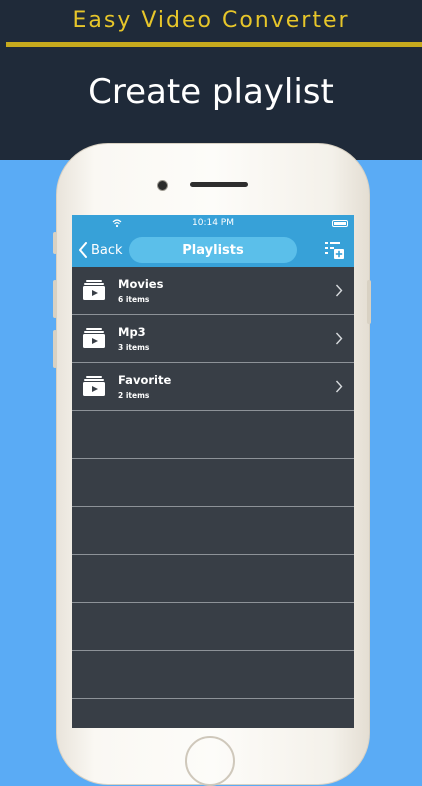  I want to click on status-time: 10:14 PM, so click(213, 223).